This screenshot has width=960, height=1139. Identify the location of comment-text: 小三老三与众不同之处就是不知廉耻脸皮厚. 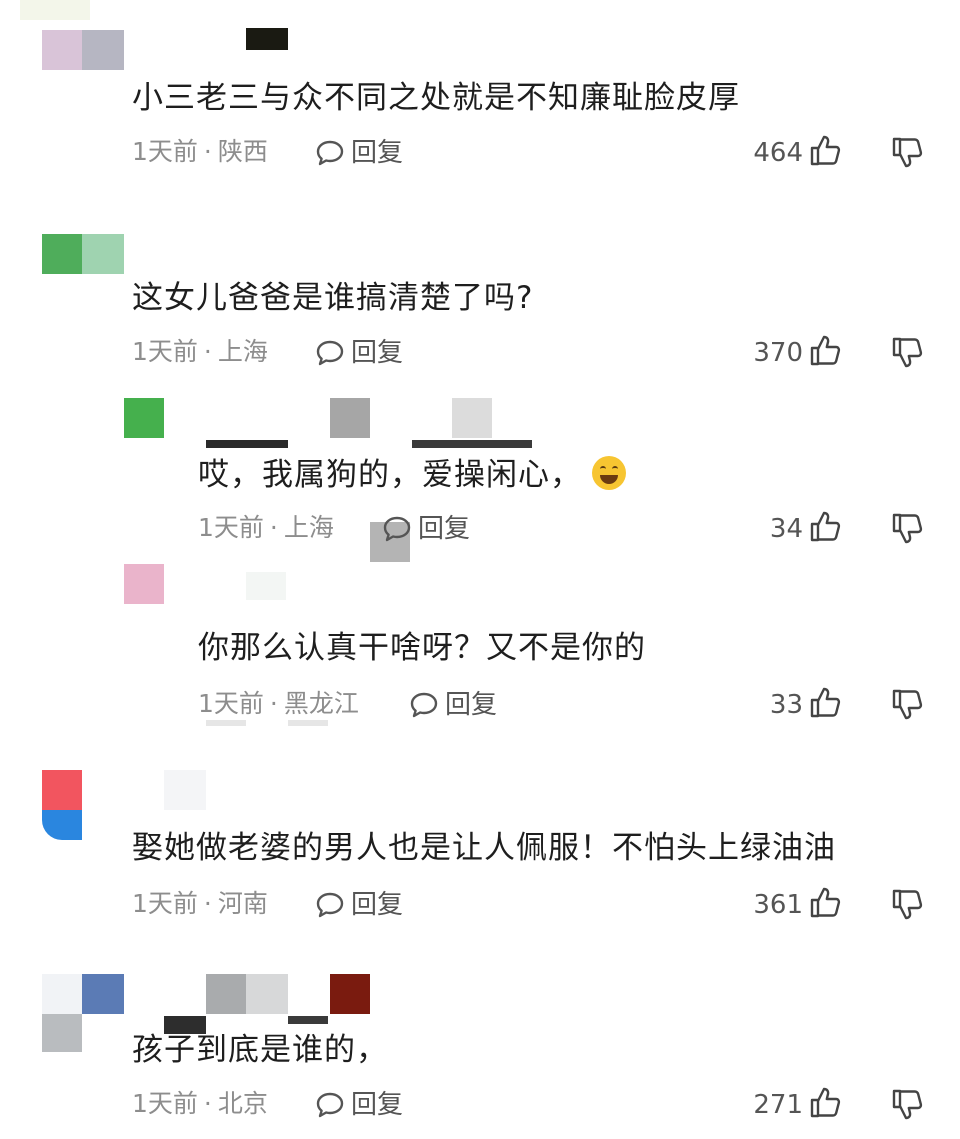
(436, 98).